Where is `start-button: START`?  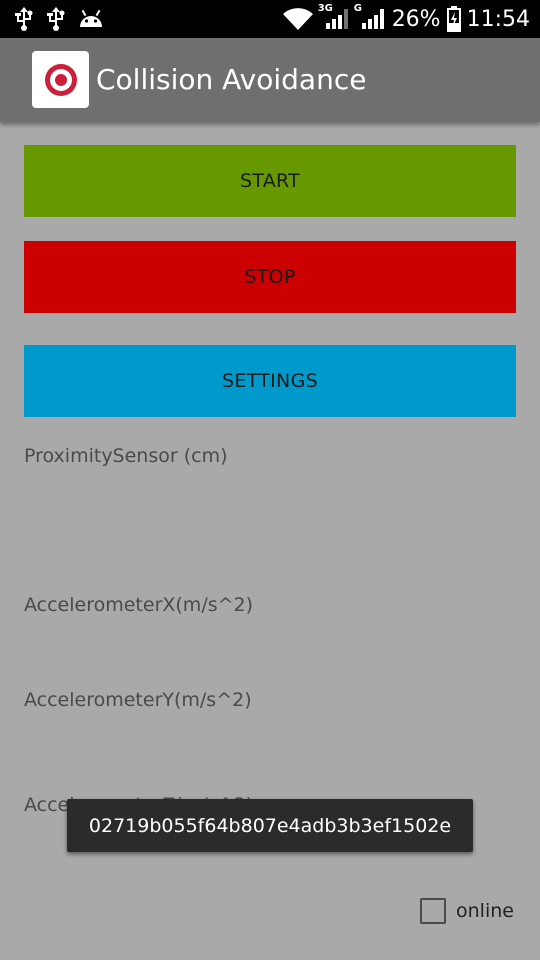
start-button: START is located at coordinates (270, 181).